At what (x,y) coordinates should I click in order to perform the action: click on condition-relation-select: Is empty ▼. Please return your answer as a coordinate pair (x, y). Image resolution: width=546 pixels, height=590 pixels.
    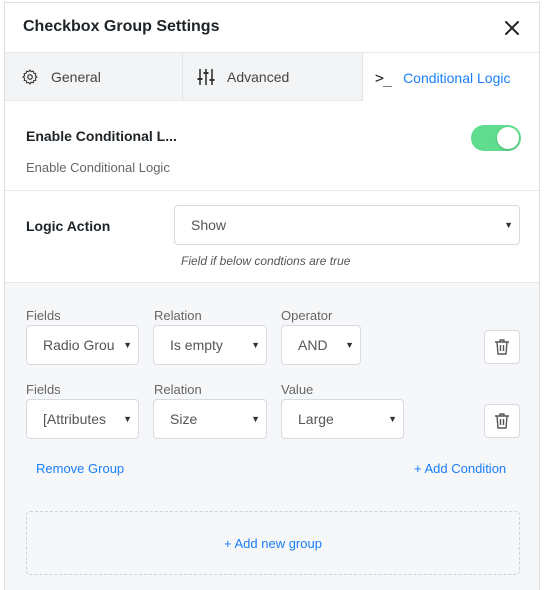
    Looking at the image, I should click on (210, 345).